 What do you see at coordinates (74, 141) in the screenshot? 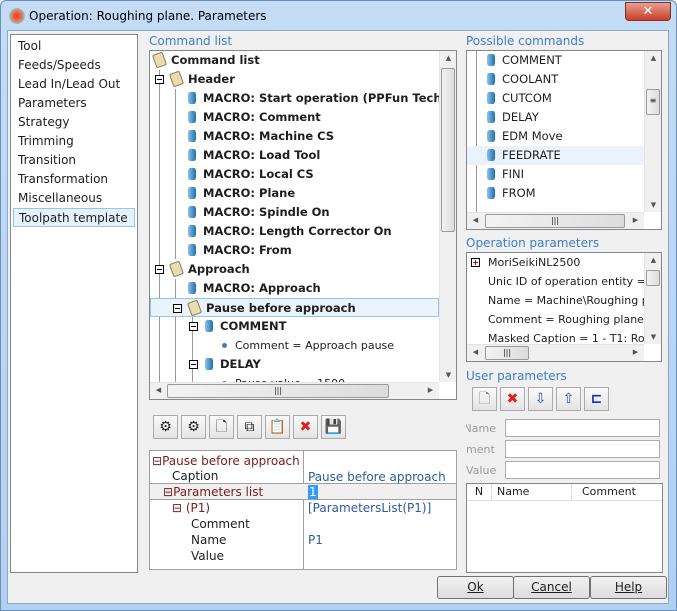
I see `nav-item-trimming: Trimming` at bounding box center [74, 141].